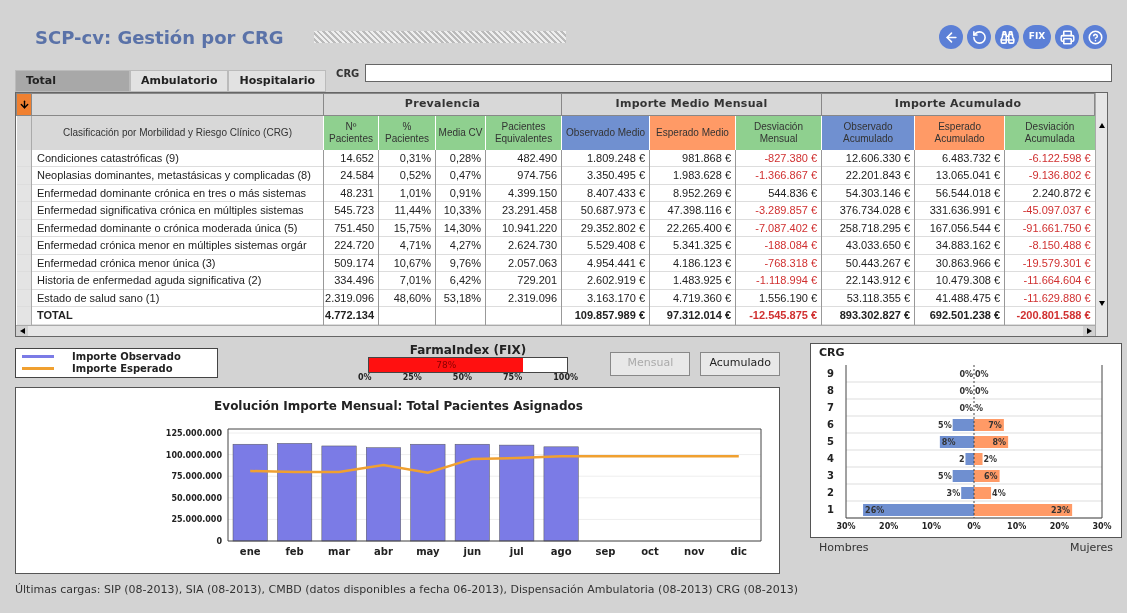  Describe the element at coordinates (605, 228) in the screenshot. I see `table-cell: 29.352.802 €` at that location.